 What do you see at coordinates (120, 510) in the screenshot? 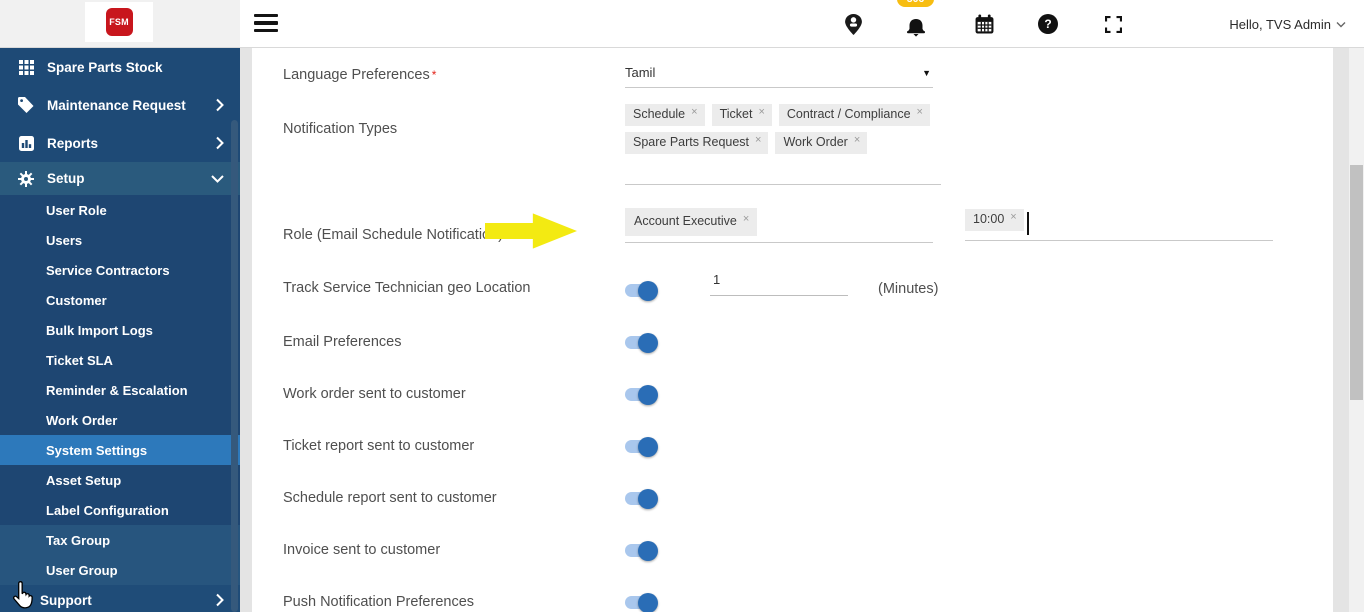
I see `sidebar-item-label-configuration: Label Configuration` at bounding box center [120, 510].